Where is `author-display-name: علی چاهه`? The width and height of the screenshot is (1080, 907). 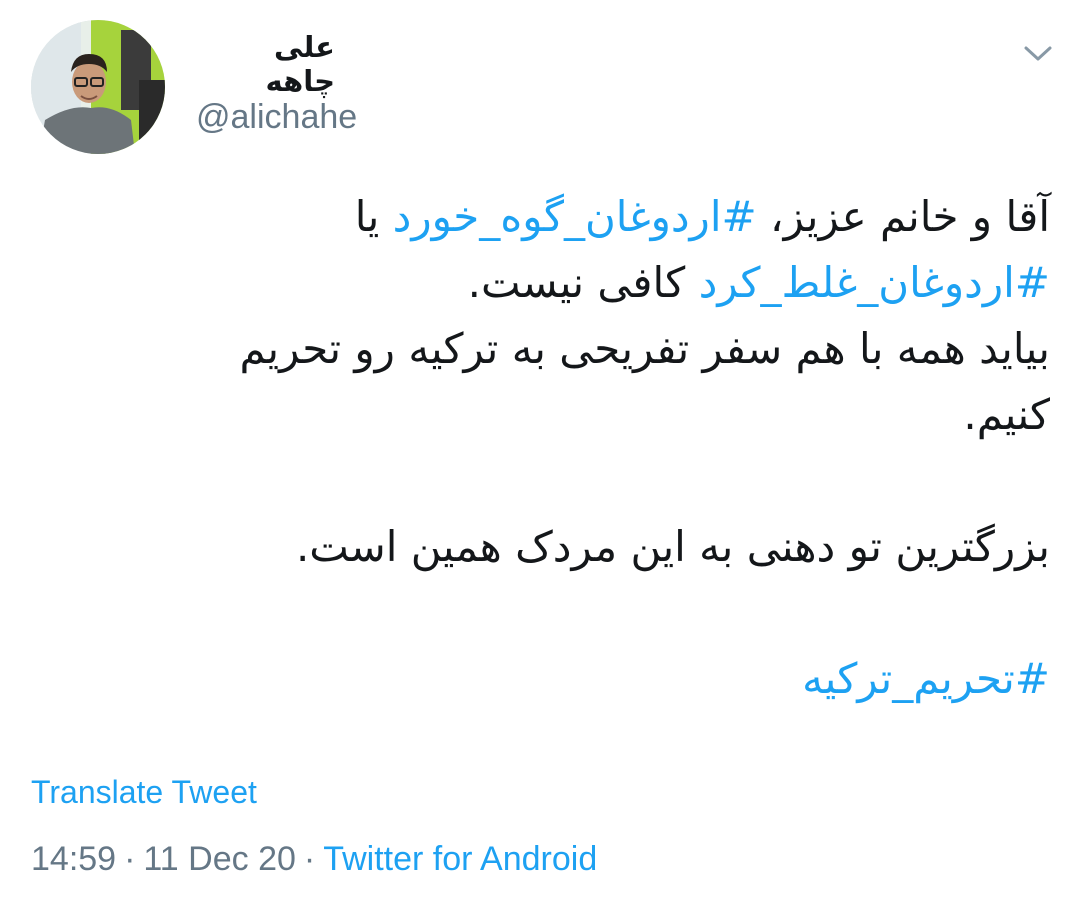
author-display-name: علی چاهه is located at coordinates (265, 64).